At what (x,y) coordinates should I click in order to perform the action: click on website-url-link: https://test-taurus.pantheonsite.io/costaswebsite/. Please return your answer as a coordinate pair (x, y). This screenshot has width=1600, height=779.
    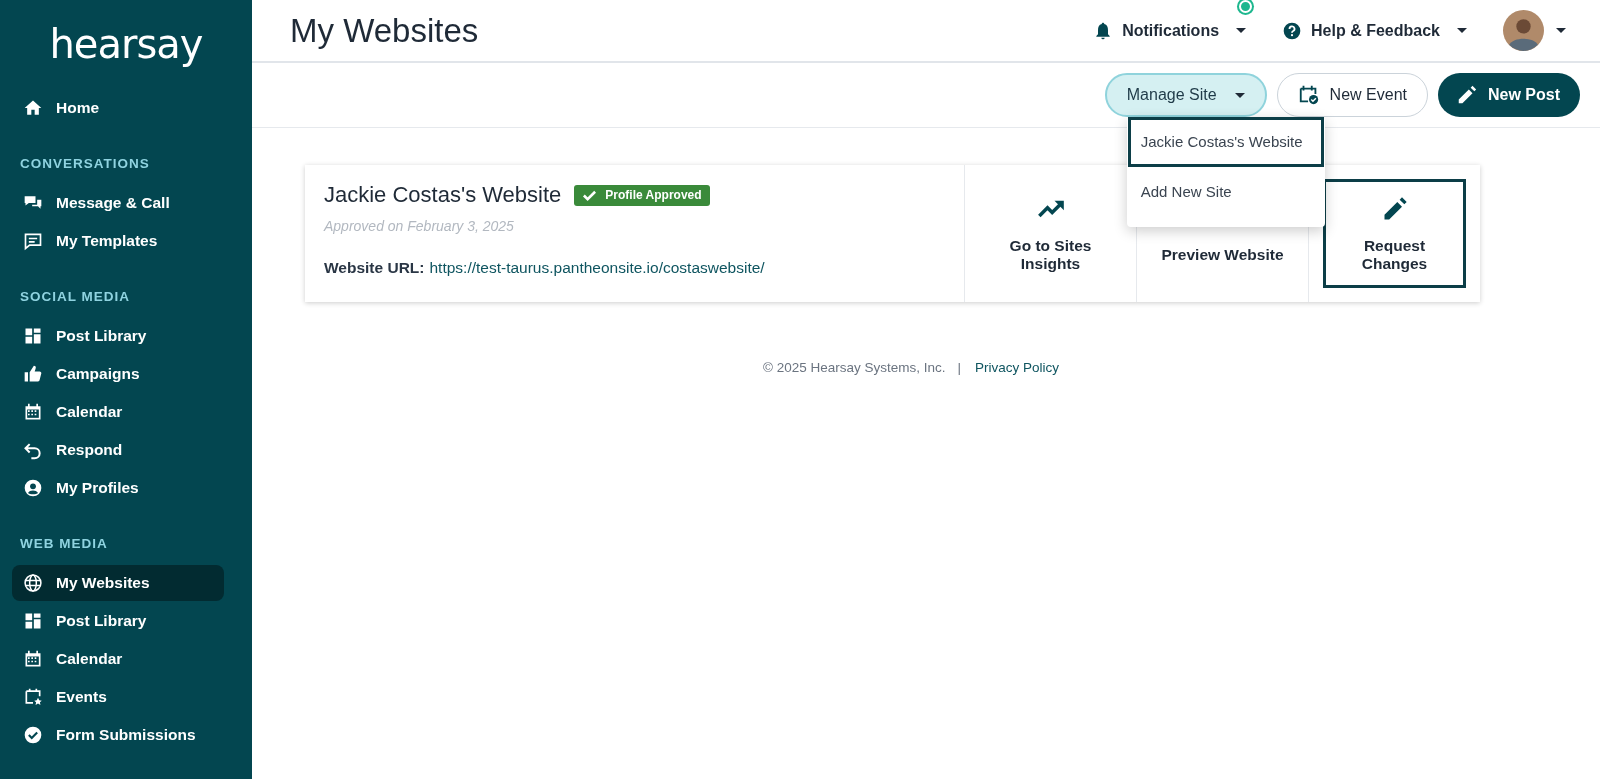
    Looking at the image, I should click on (597, 268).